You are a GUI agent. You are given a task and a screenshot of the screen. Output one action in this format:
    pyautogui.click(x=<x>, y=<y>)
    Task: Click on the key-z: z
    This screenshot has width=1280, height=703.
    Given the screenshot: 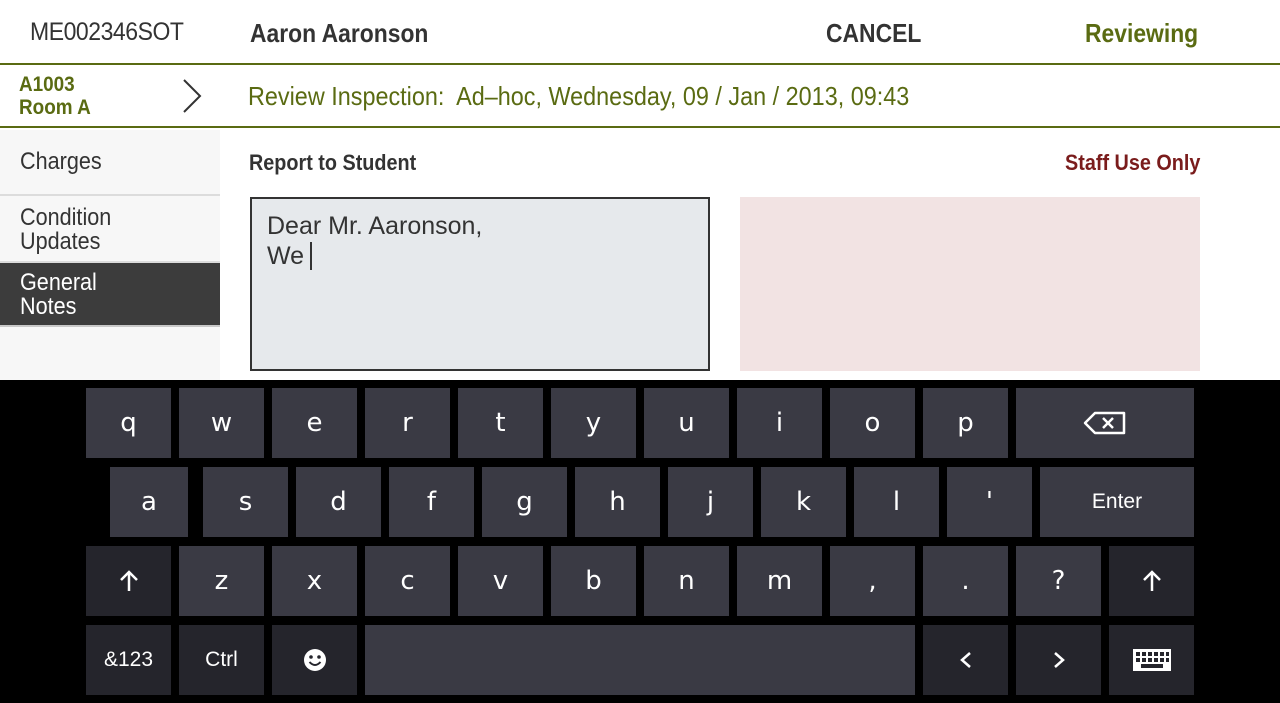 What is the action you would take?
    pyautogui.click(x=221, y=581)
    